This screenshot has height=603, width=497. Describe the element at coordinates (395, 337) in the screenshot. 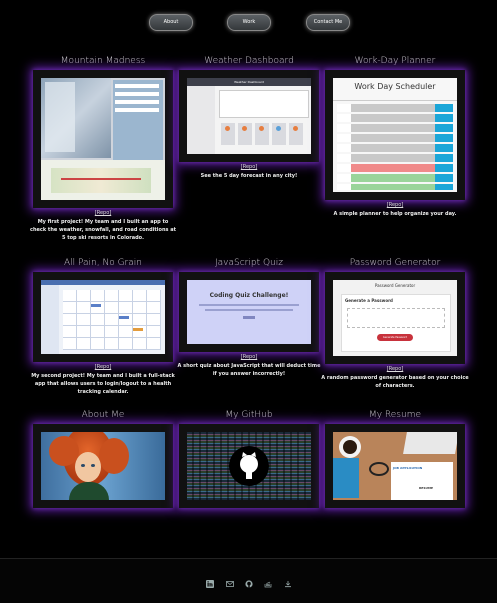

I see `password-button: Generate Password` at that location.